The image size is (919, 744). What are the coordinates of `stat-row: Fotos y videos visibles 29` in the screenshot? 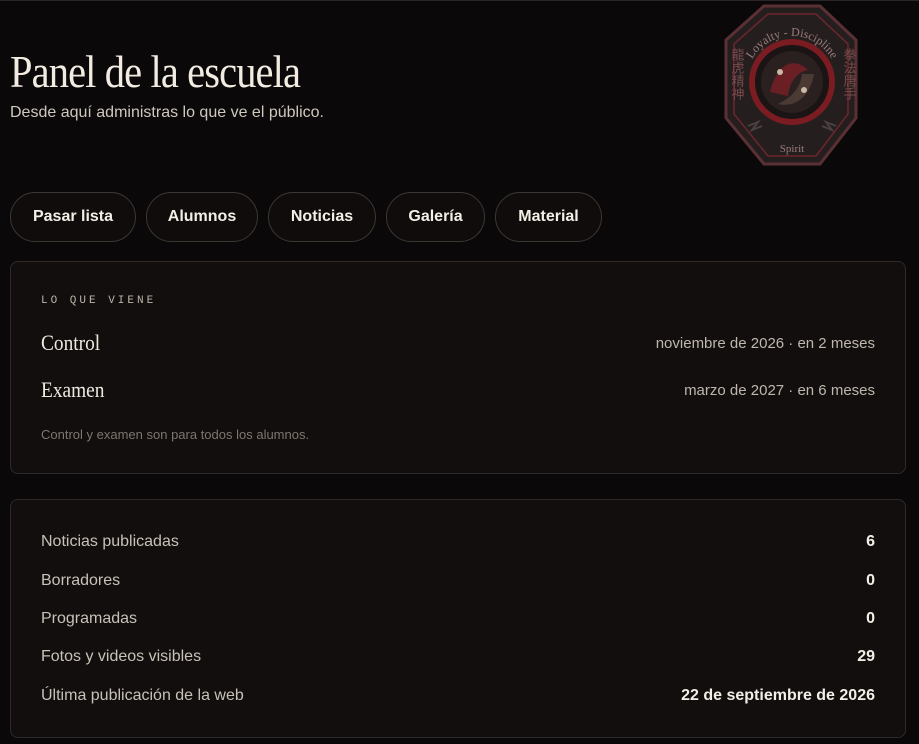 It's located at (458, 657).